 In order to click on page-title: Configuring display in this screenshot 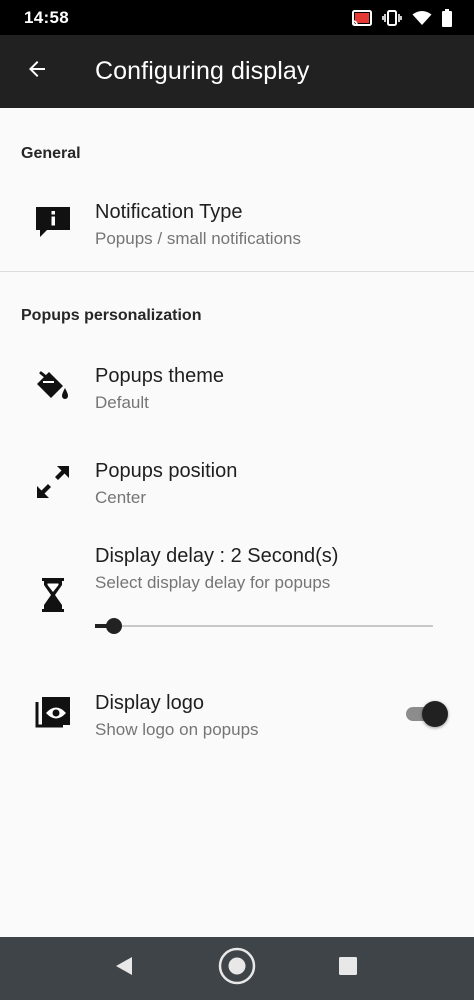, I will do `click(202, 71)`.